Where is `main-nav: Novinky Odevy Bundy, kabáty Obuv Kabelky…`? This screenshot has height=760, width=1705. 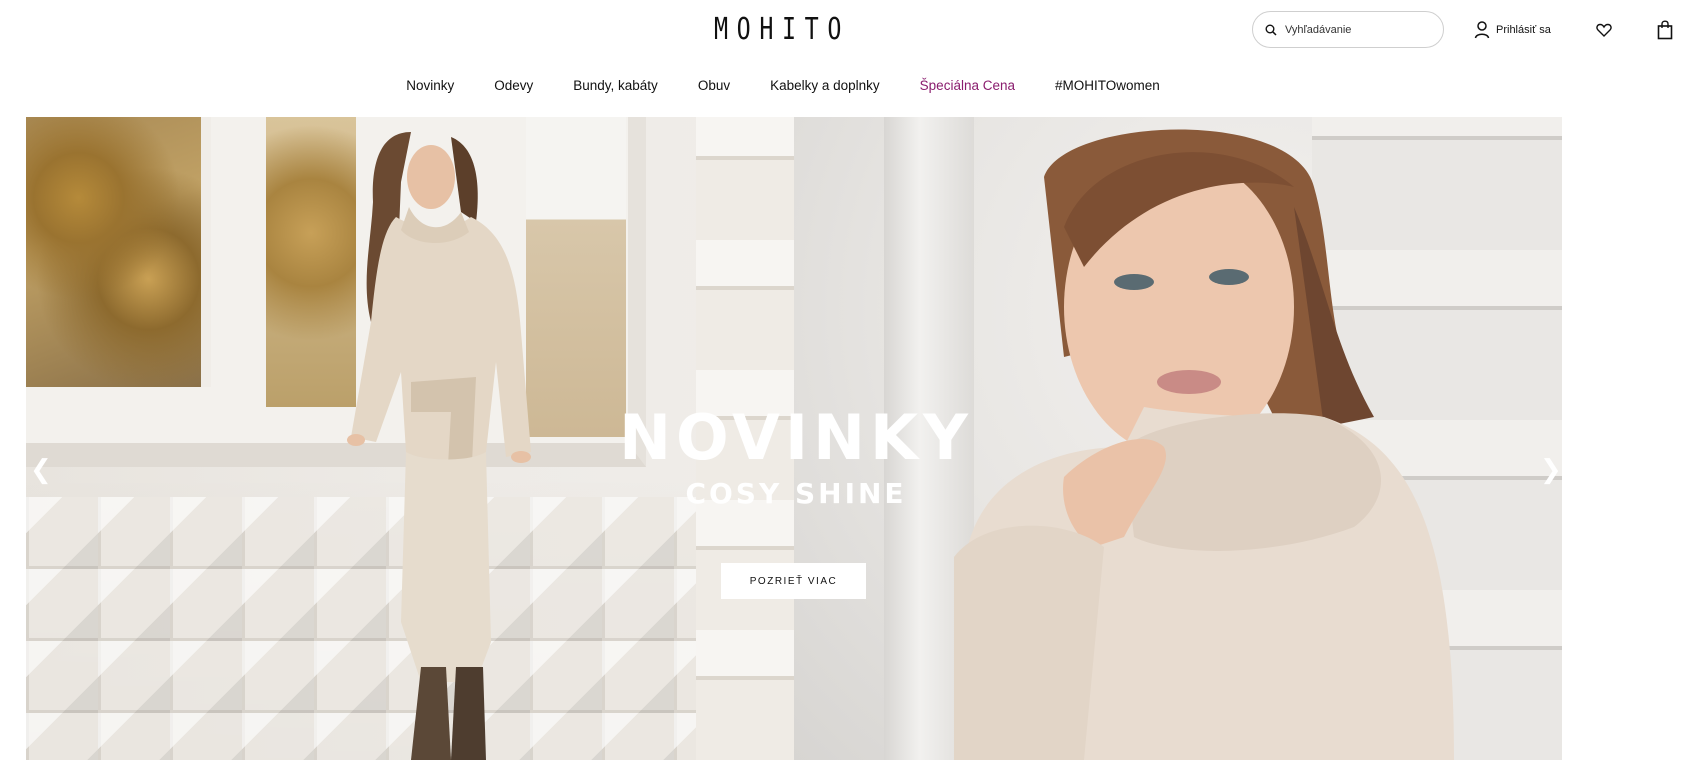
main-nav: Novinky Odevy Bundy, kabáty Obuv Kabelky… is located at coordinates (783, 85).